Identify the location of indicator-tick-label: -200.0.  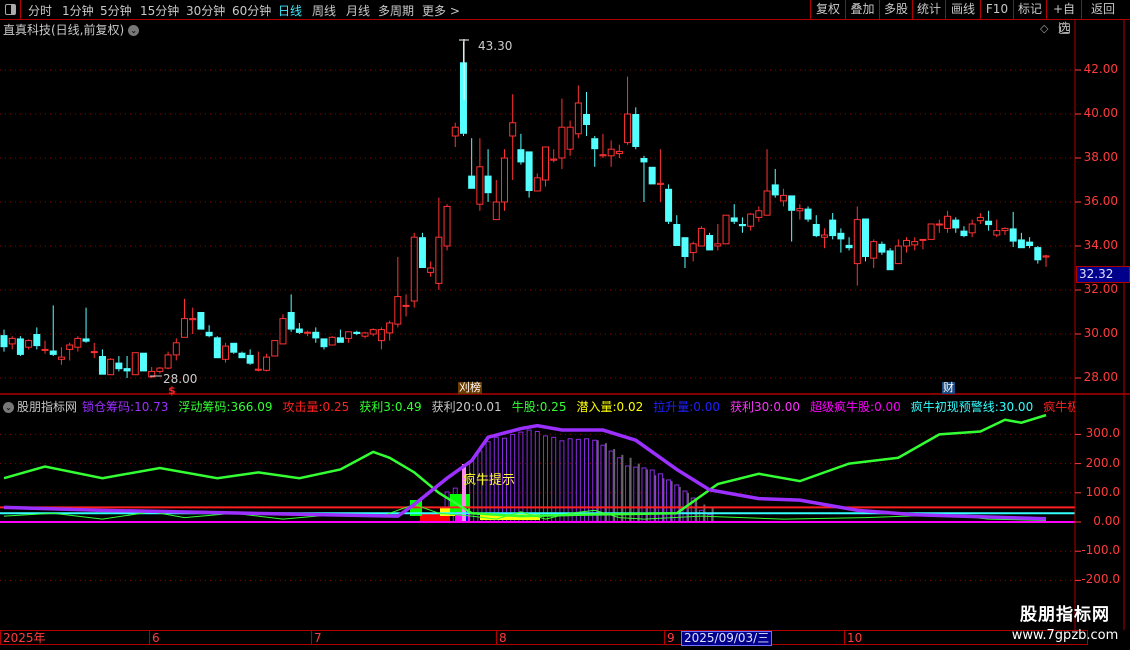
(1100, 579).